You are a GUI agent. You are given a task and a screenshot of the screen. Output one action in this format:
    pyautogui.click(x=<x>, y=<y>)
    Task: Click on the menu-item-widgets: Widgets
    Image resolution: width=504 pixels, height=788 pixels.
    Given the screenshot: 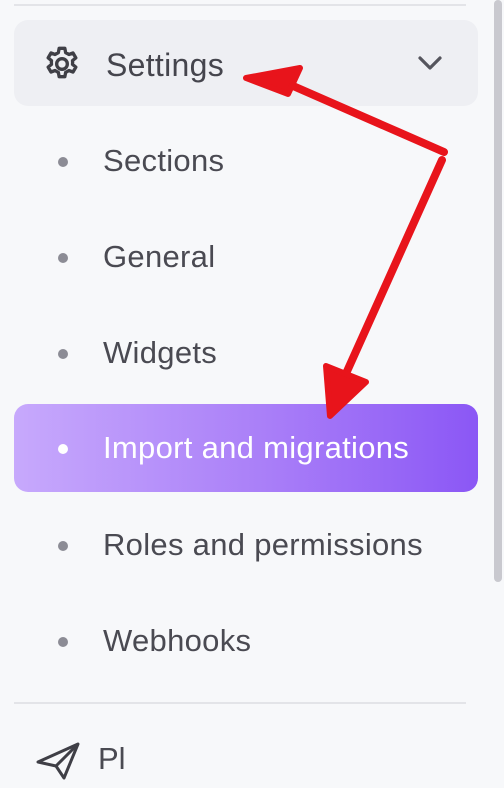 What is the action you would take?
    pyautogui.click(x=246, y=353)
    